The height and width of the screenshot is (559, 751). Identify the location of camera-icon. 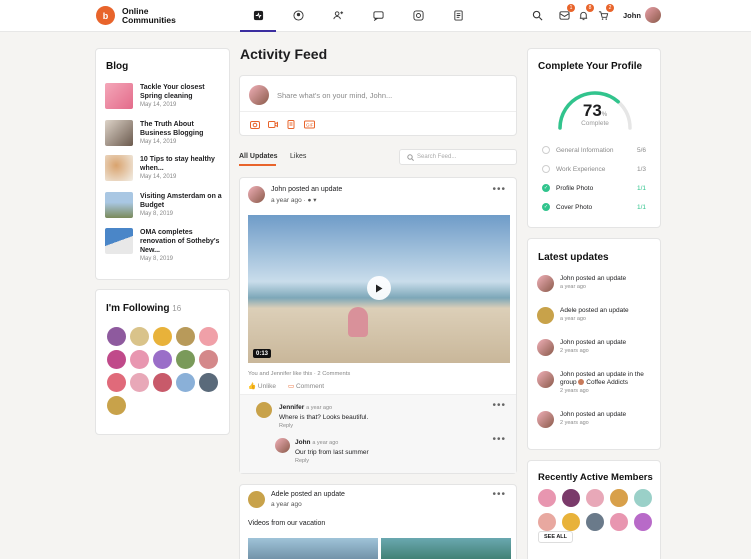
(255, 124).